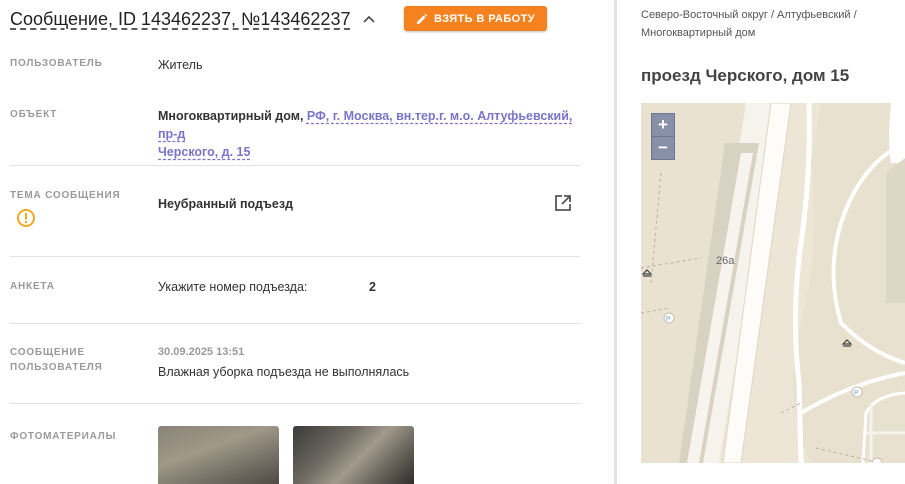  I want to click on message-datetime: 30.09.2025 13:51, so click(201, 352).